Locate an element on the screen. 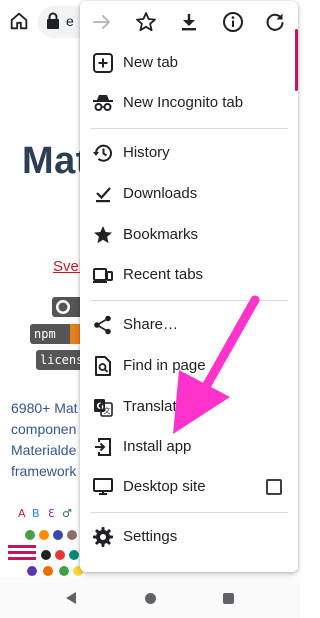 The height and width of the screenshot is (618, 320). share-icon is located at coordinates (103, 325).